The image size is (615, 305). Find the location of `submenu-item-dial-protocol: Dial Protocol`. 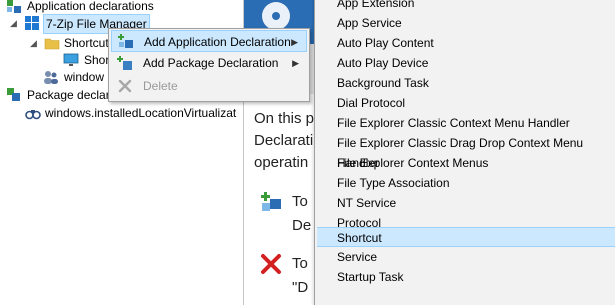

submenu-item-dial-protocol: Dial Protocol is located at coordinates (466, 103).